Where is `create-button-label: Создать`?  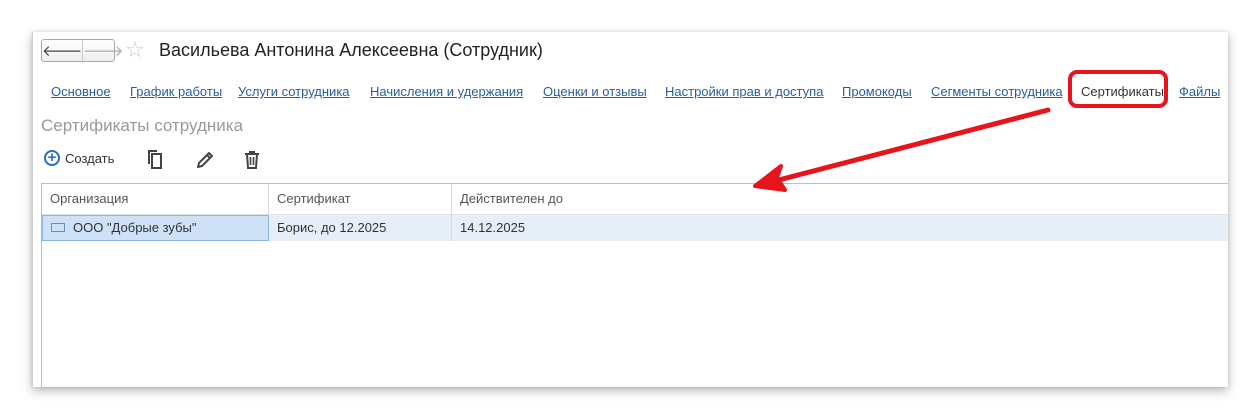 create-button-label: Создать is located at coordinates (90, 158).